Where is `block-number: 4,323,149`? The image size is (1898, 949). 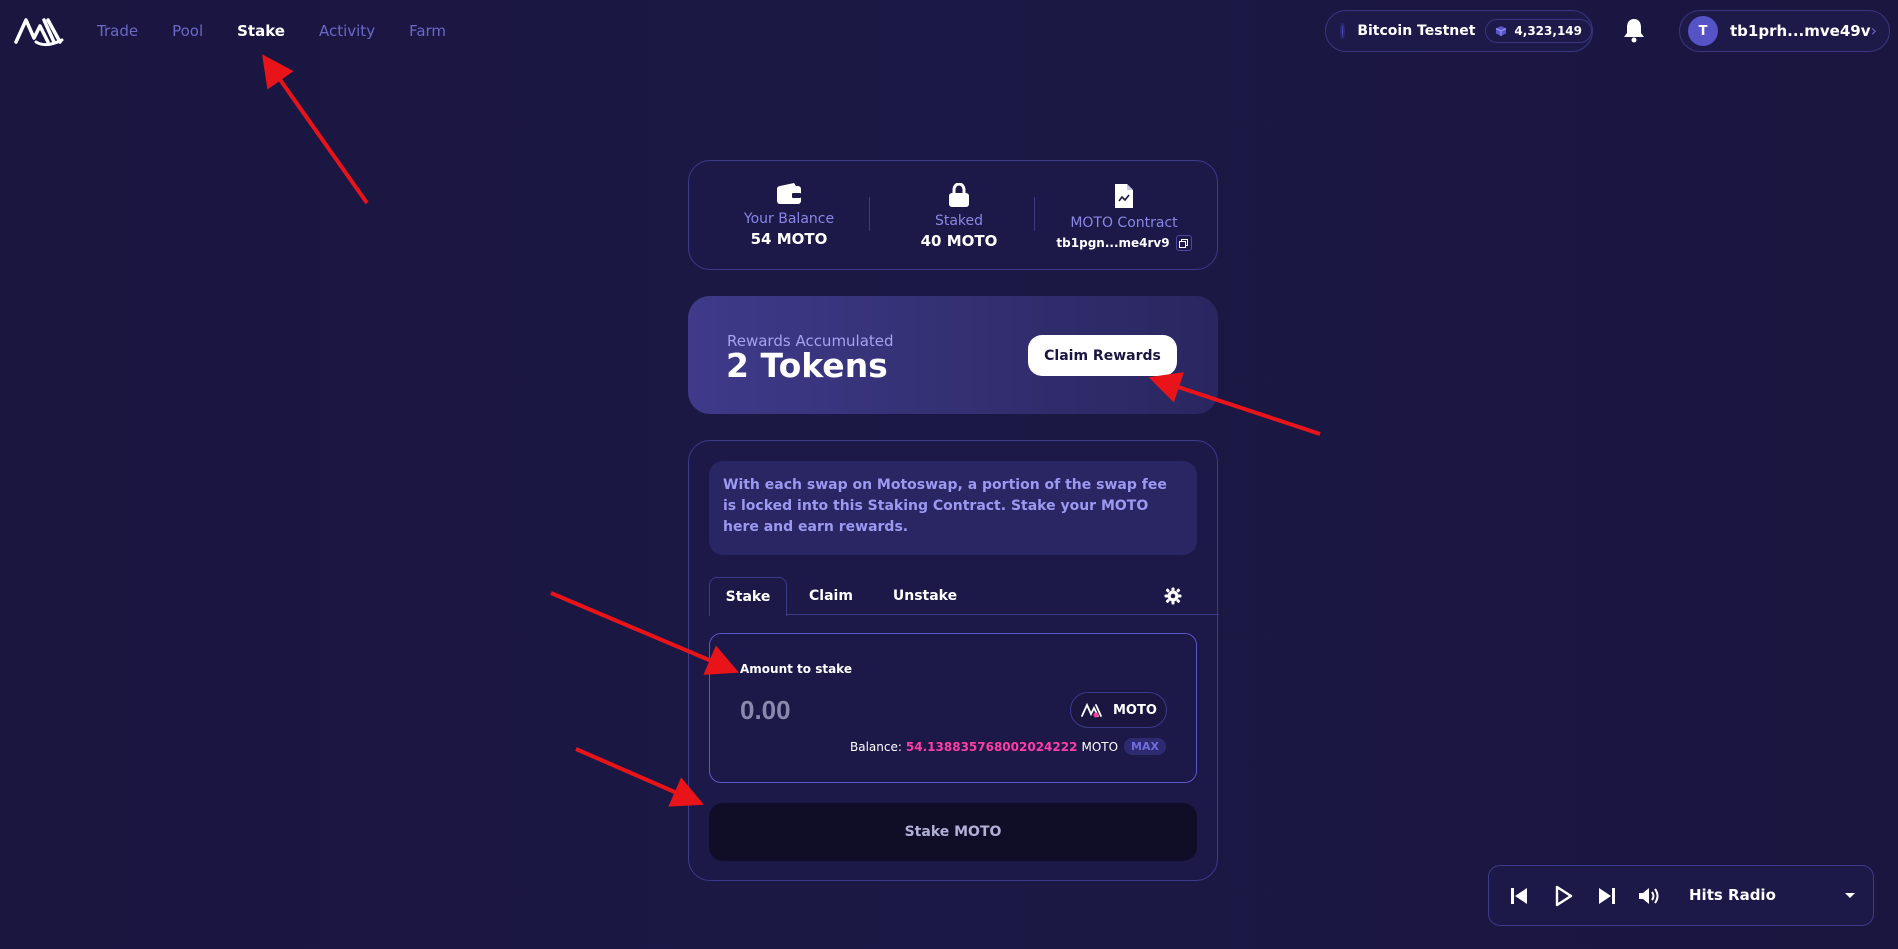 block-number: 4,323,149 is located at coordinates (1548, 31).